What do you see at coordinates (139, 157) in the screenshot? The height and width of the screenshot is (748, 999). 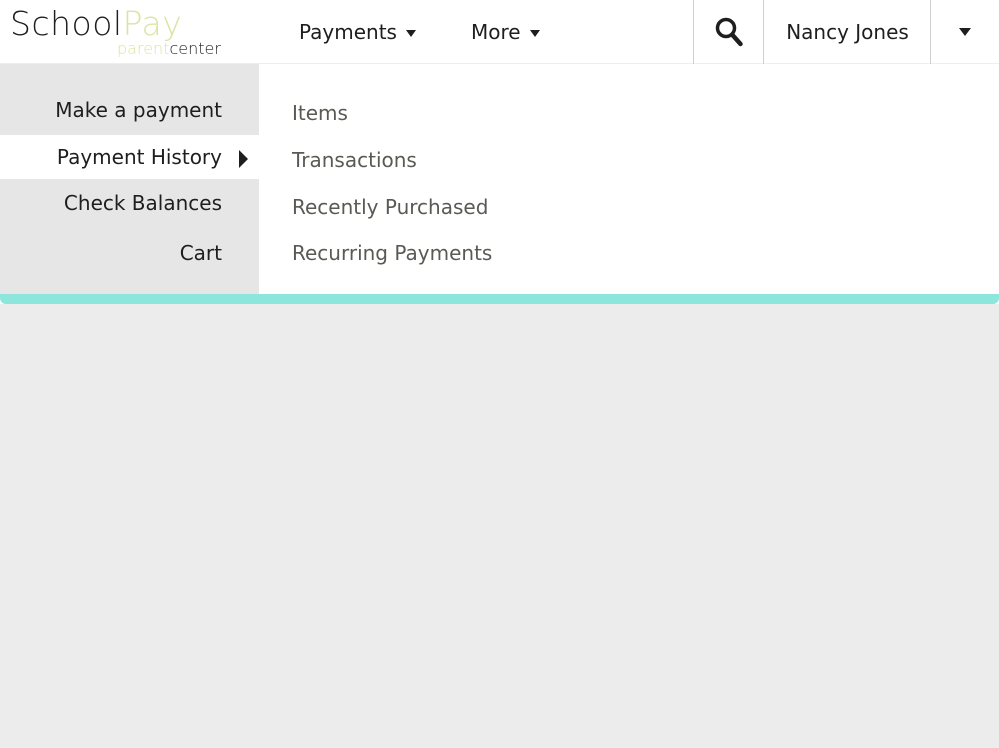 I see `menu-item-label: Payment History` at bounding box center [139, 157].